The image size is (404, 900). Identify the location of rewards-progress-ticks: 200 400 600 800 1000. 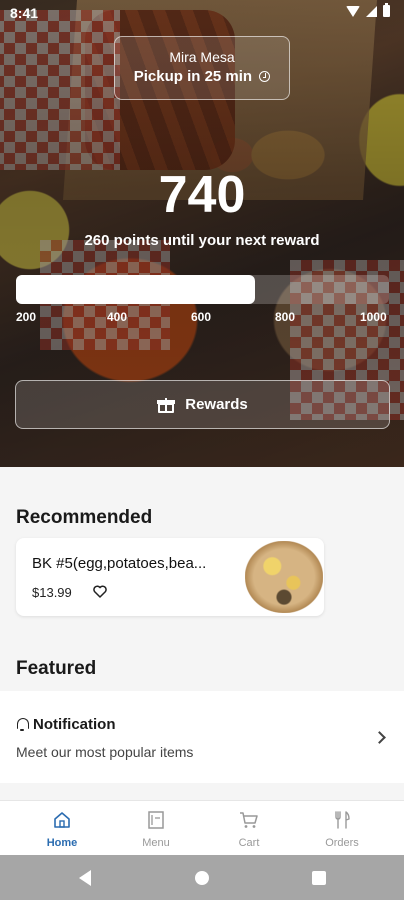
(203, 318).